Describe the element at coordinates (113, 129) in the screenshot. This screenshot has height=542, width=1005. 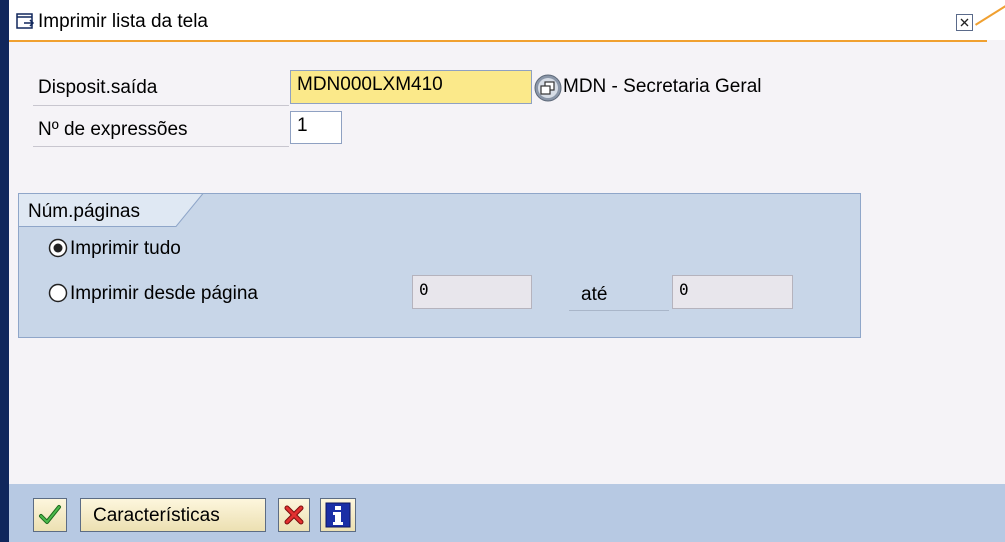
I see `copies-label: Nº de expressões` at that location.